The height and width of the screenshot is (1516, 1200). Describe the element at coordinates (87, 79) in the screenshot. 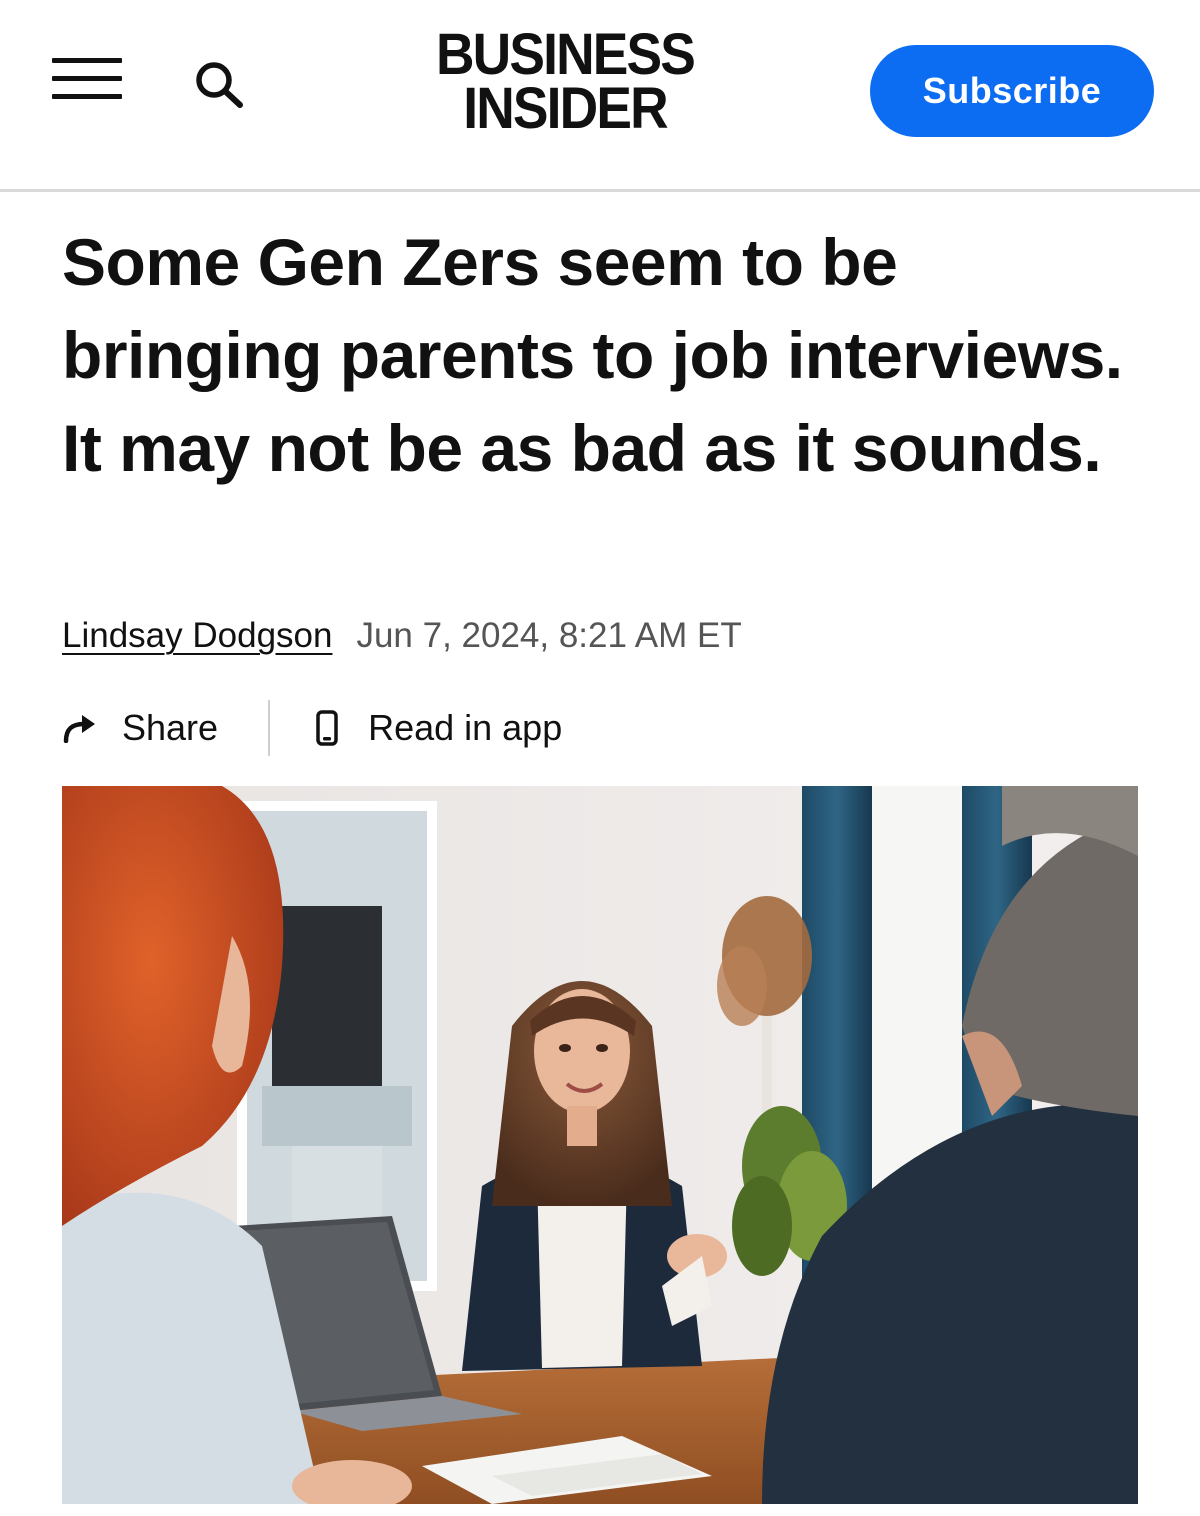

I see `hamburger-menu-icon` at that location.